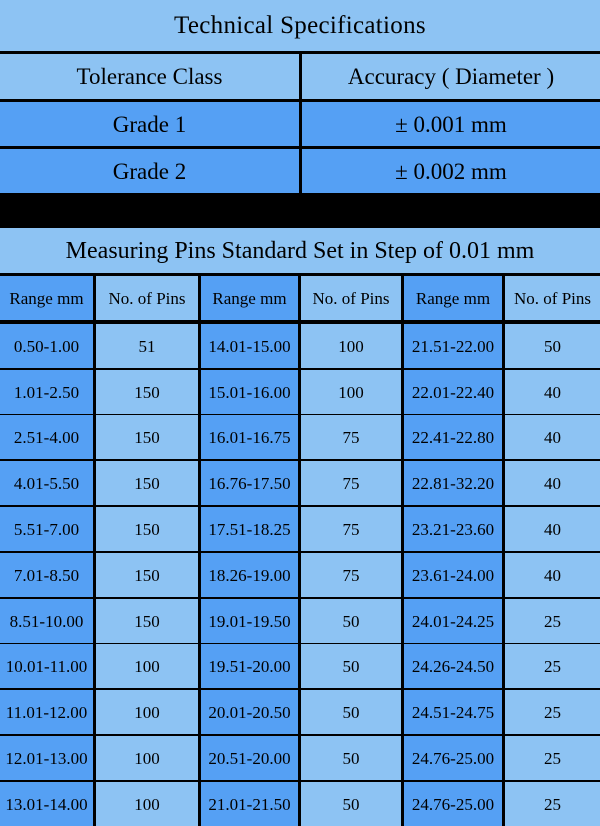  I want to click on pins-range-cell-r1-c5: 21.51-22.00, so click(453, 346).